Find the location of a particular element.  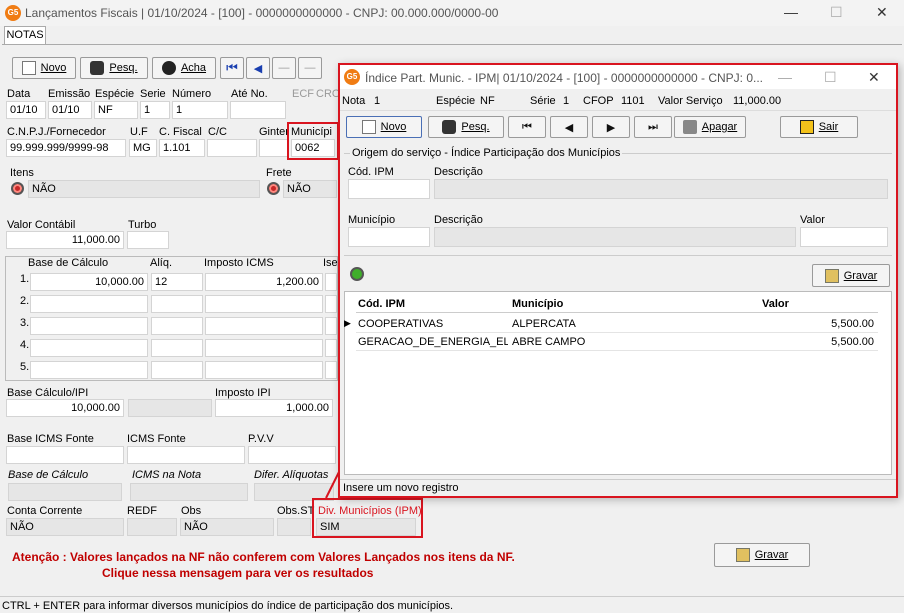

dialog-minimize-icon: — is located at coordinates (785, 77).